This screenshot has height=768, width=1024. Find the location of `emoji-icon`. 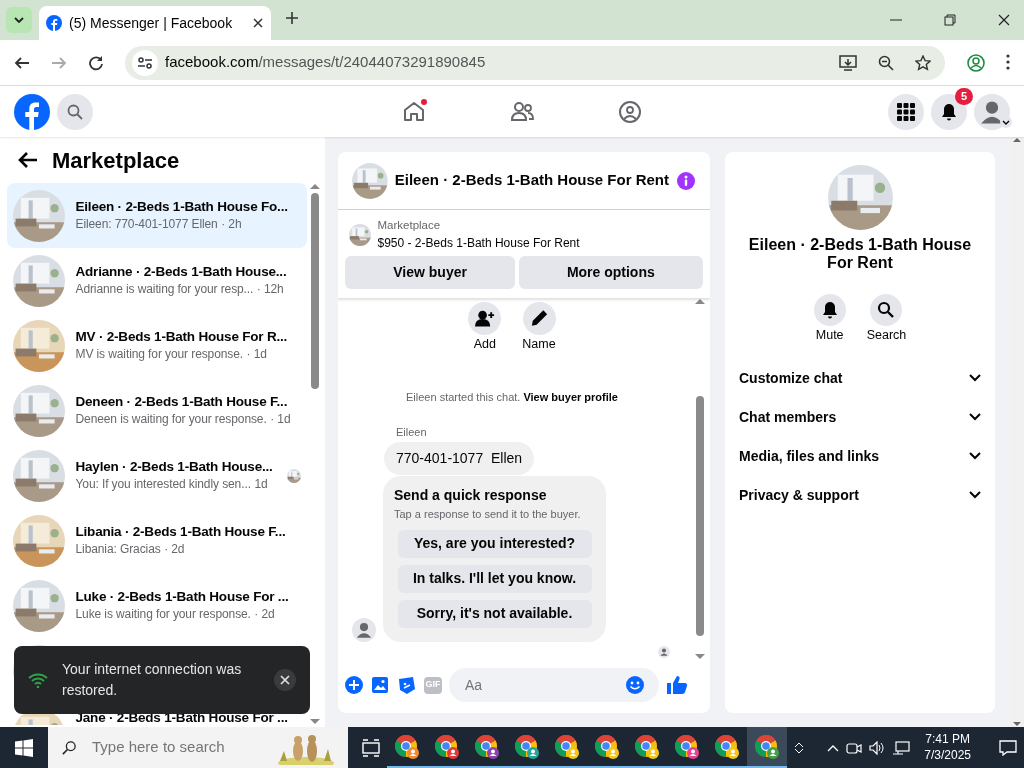

emoji-icon is located at coordinates (635, 685).